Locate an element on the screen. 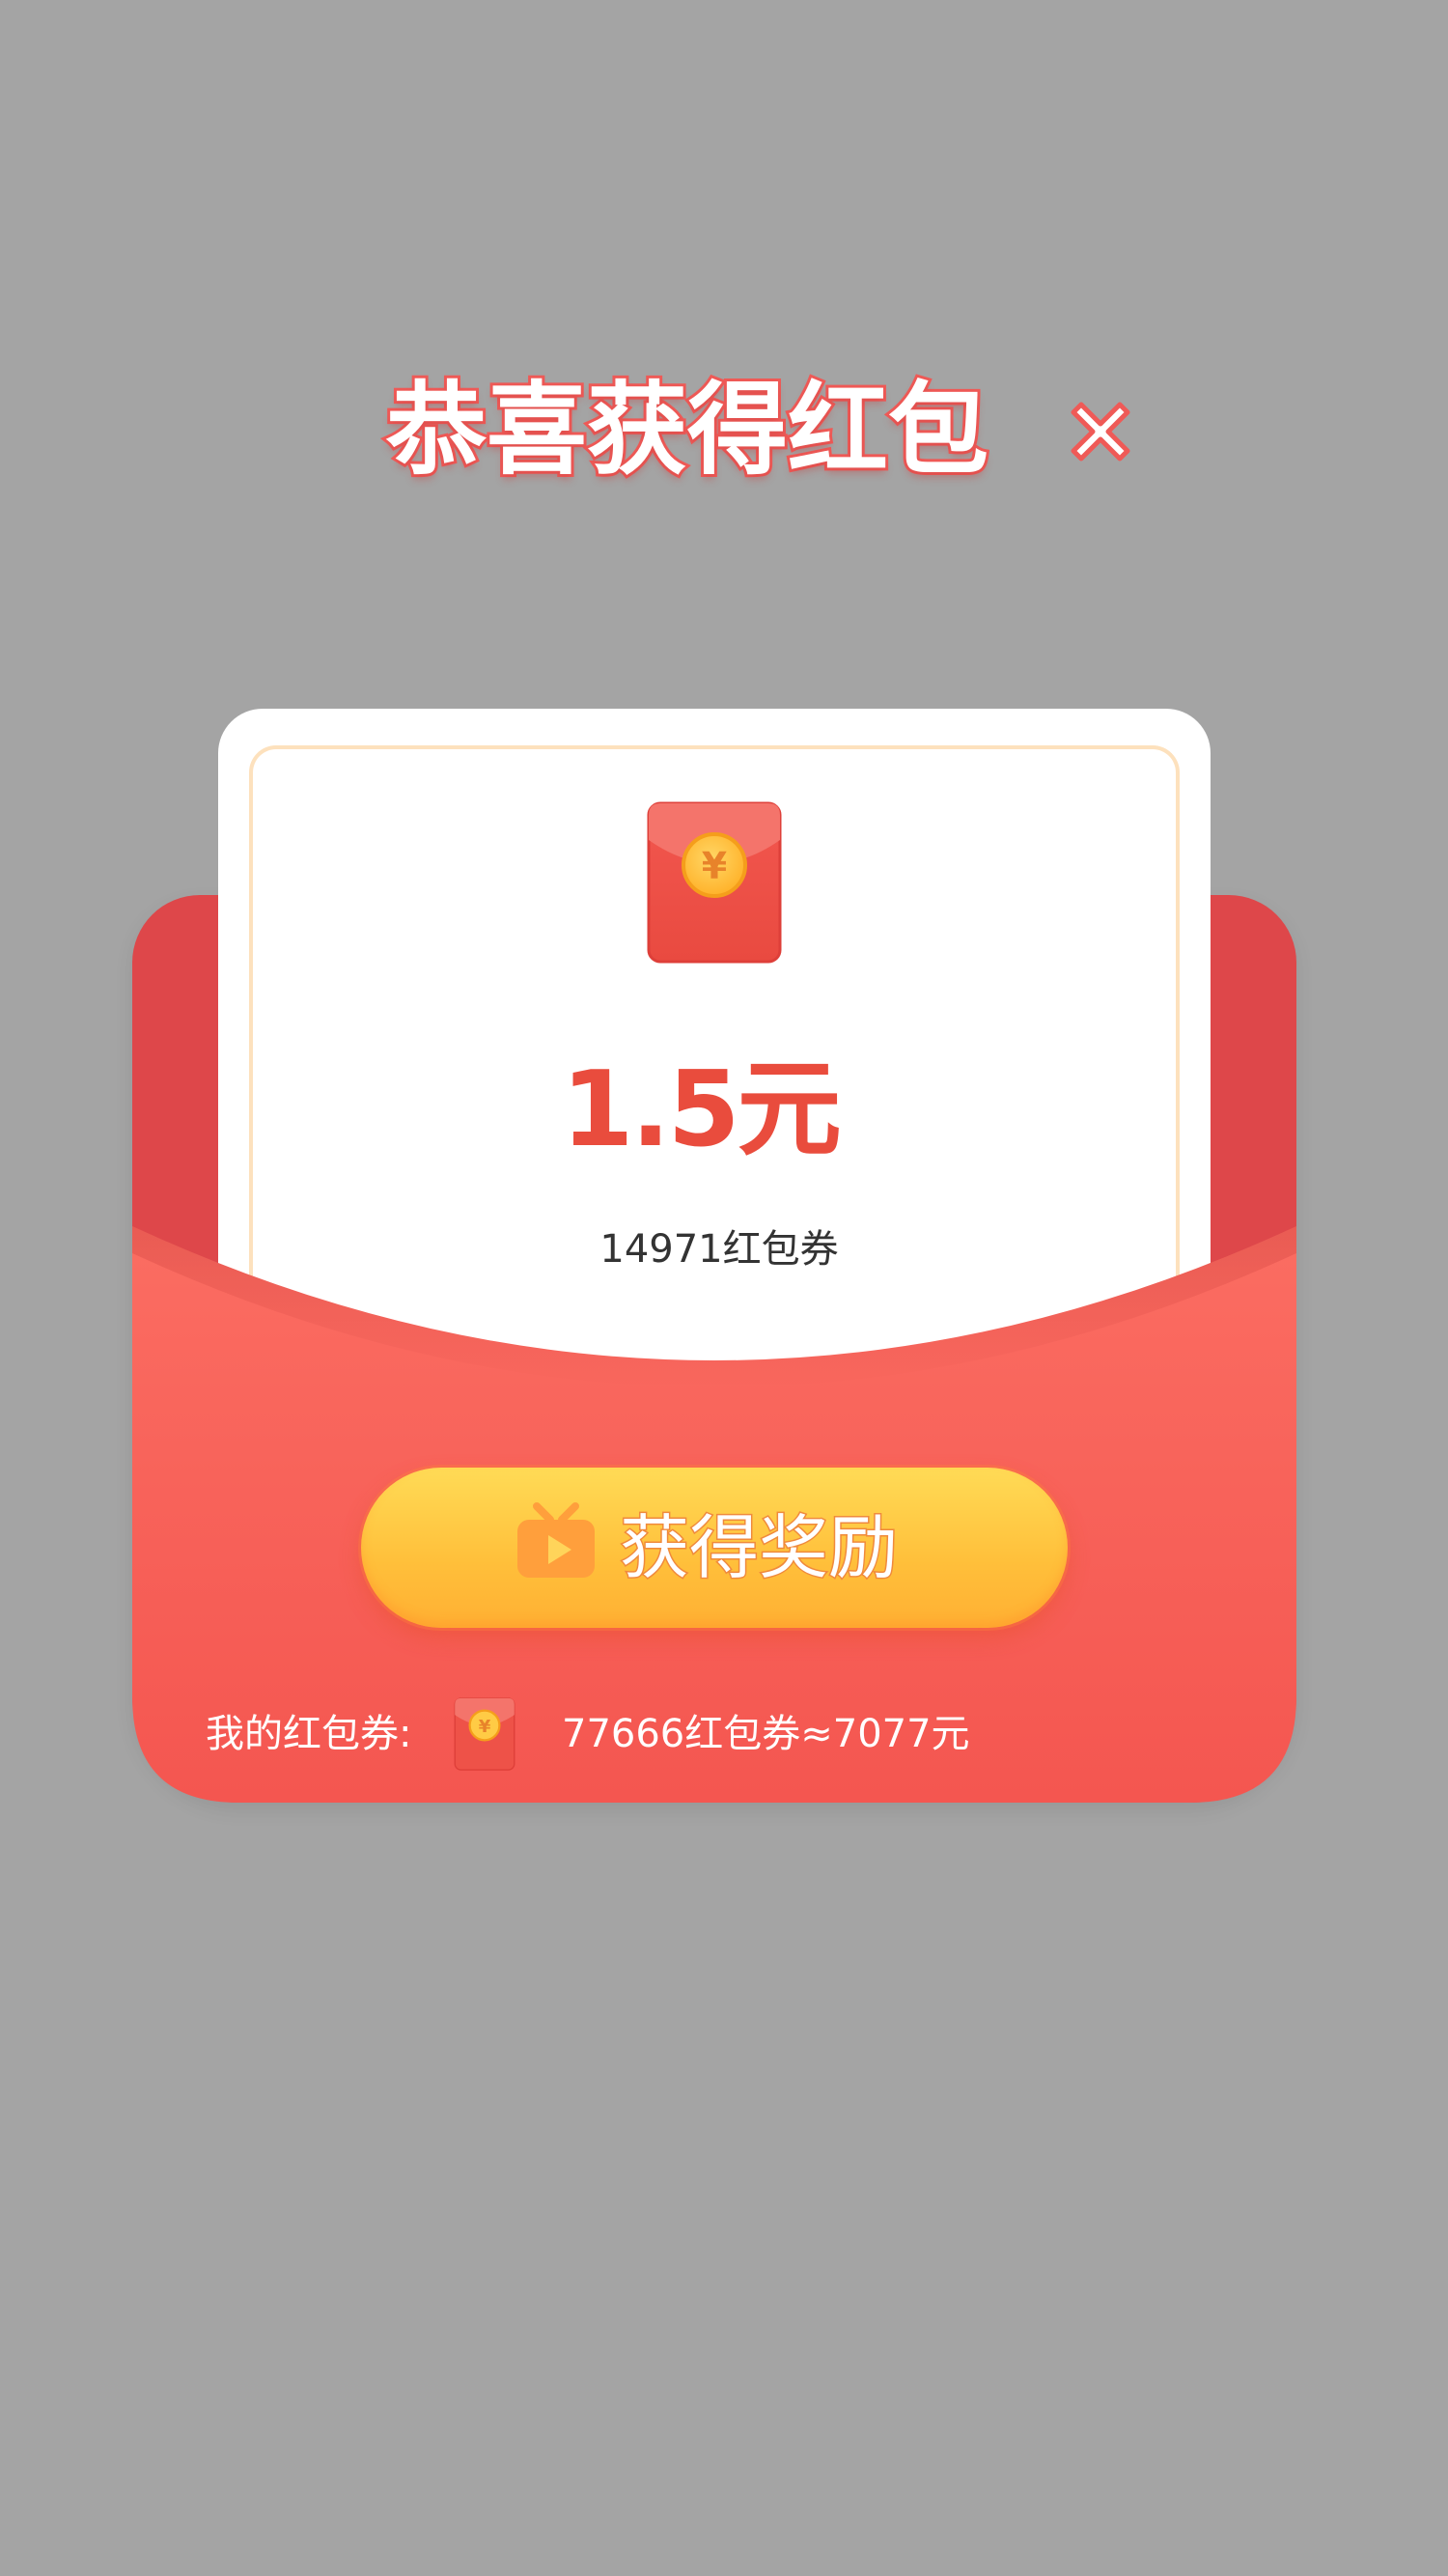  close-icon is located at coordinates (1101, 432).